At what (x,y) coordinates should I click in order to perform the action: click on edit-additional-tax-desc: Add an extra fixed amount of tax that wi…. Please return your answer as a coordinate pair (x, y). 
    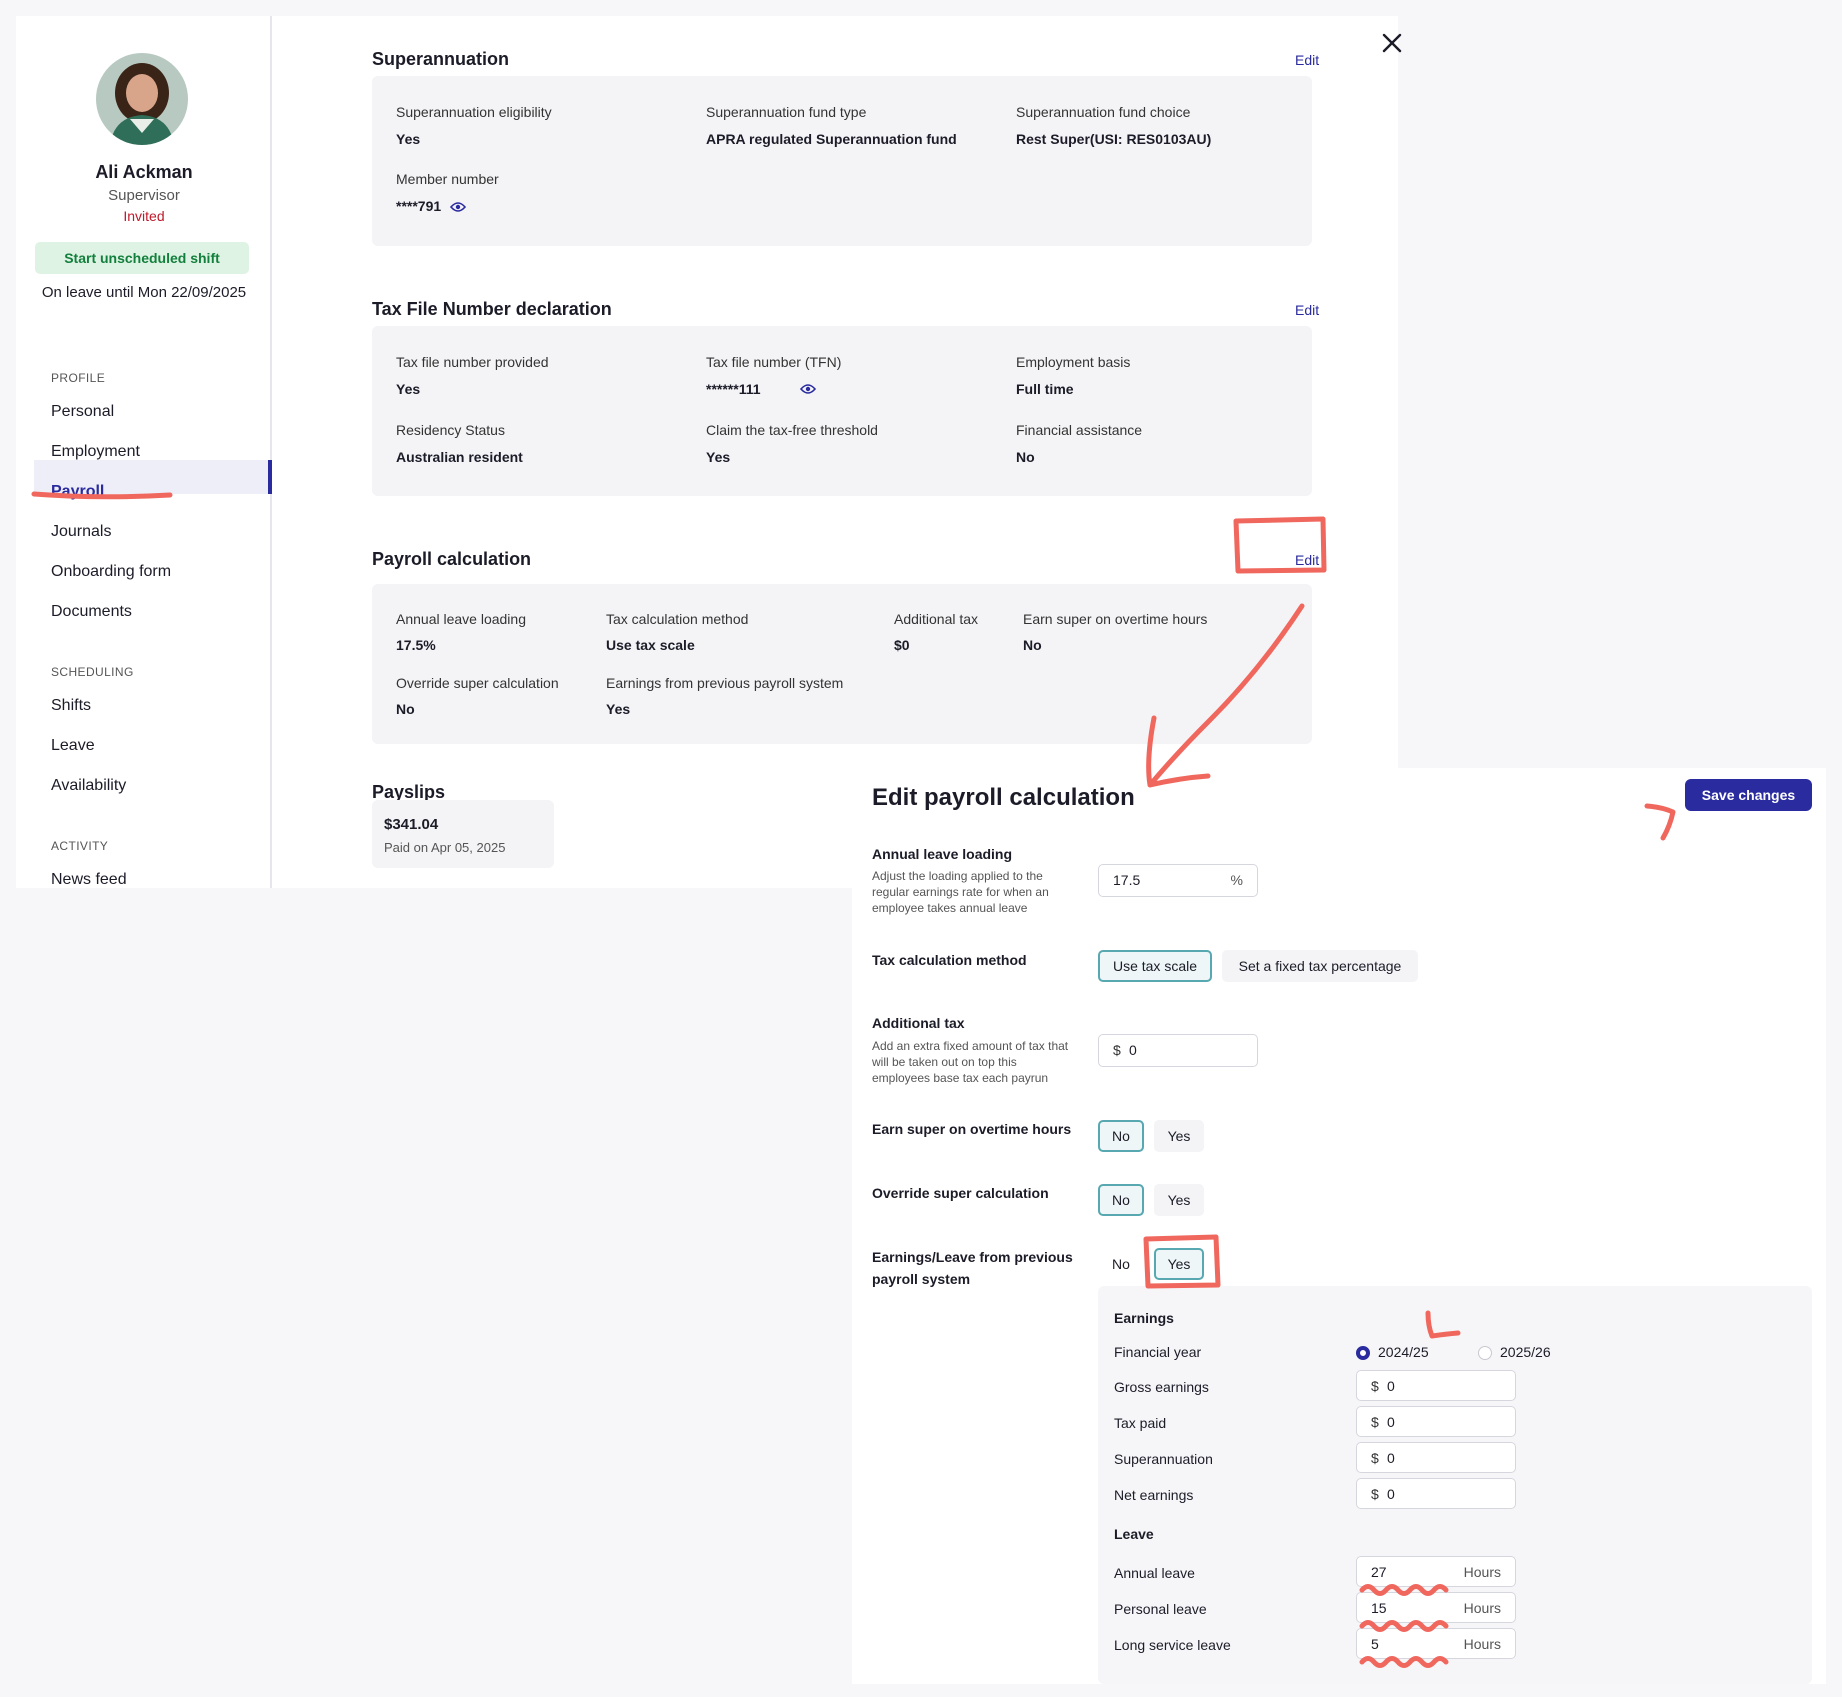
    Looking at the image, I should click on (970, 1062).